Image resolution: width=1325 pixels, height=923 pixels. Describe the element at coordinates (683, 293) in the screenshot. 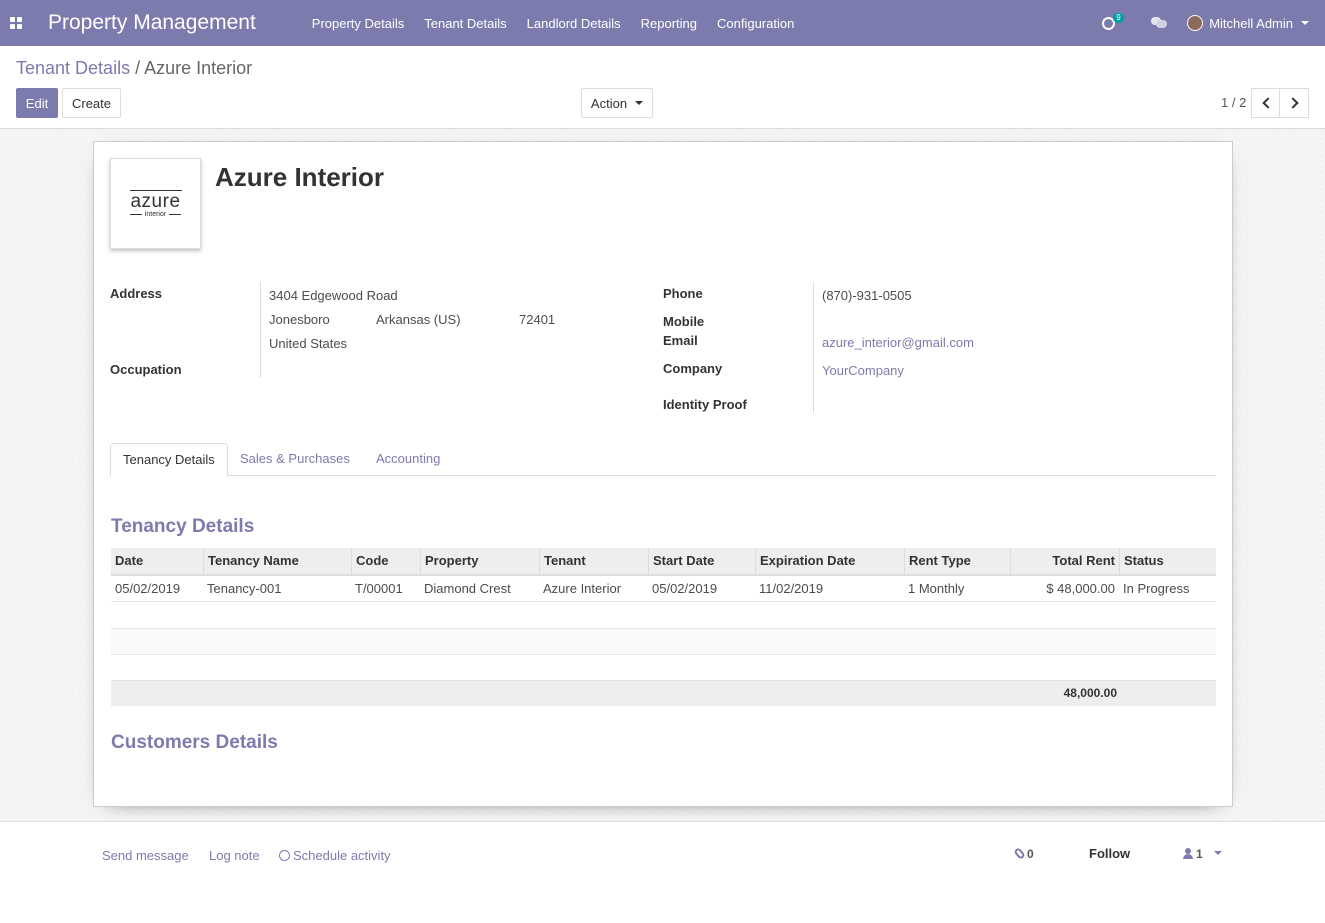

I see `phone-label: Phone` at that location.